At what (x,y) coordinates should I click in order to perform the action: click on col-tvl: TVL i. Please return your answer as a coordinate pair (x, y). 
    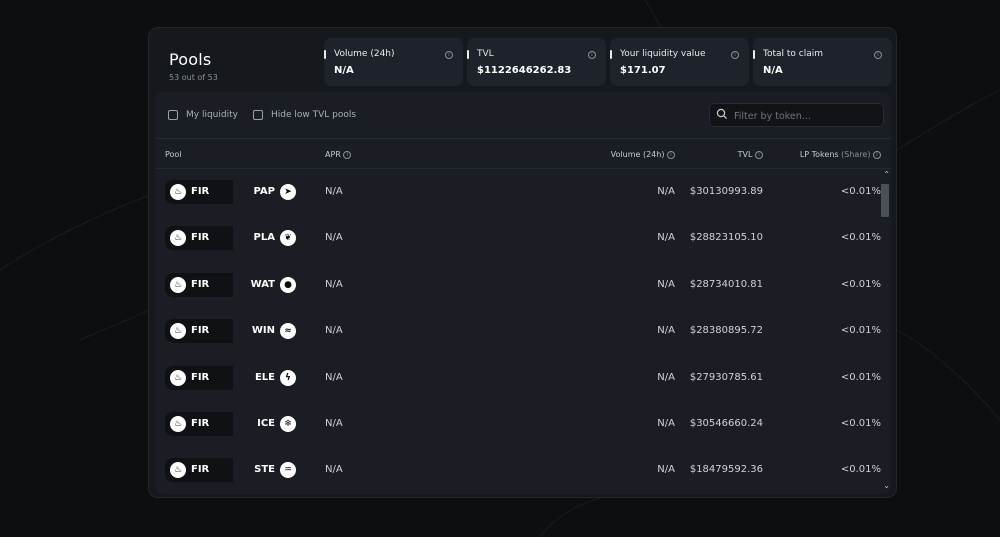
    Looking at the image, I should click on (750, 154).